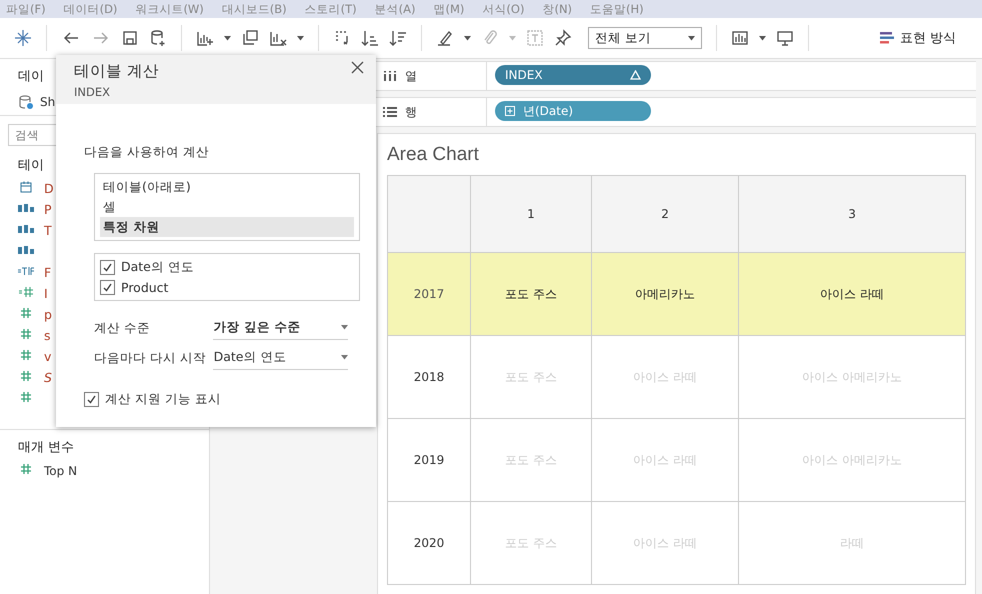  What do you see at coordinates (48, 272) in the screenshot?
I see `field-name: F` at bounding box center [48, 272].